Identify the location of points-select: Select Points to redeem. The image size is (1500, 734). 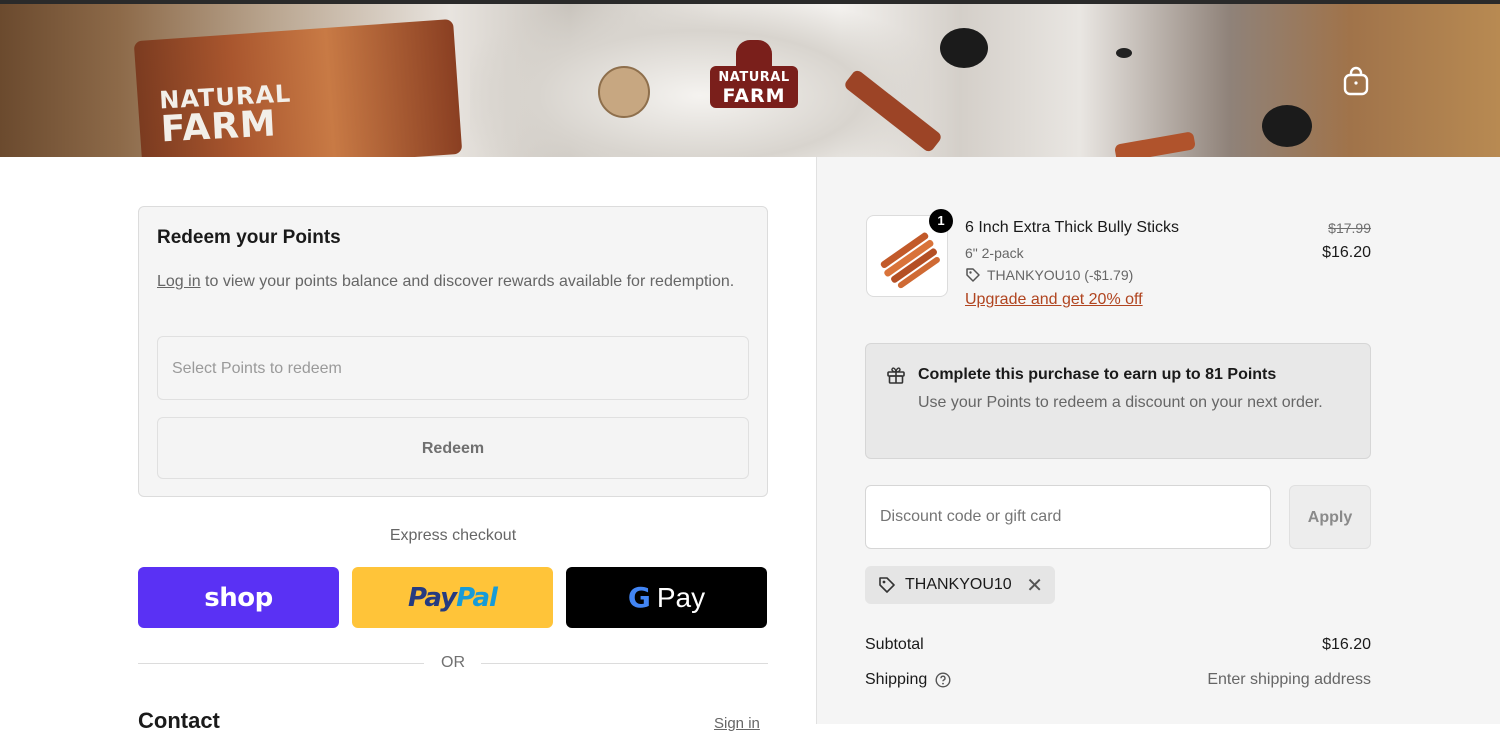
(453, 368).